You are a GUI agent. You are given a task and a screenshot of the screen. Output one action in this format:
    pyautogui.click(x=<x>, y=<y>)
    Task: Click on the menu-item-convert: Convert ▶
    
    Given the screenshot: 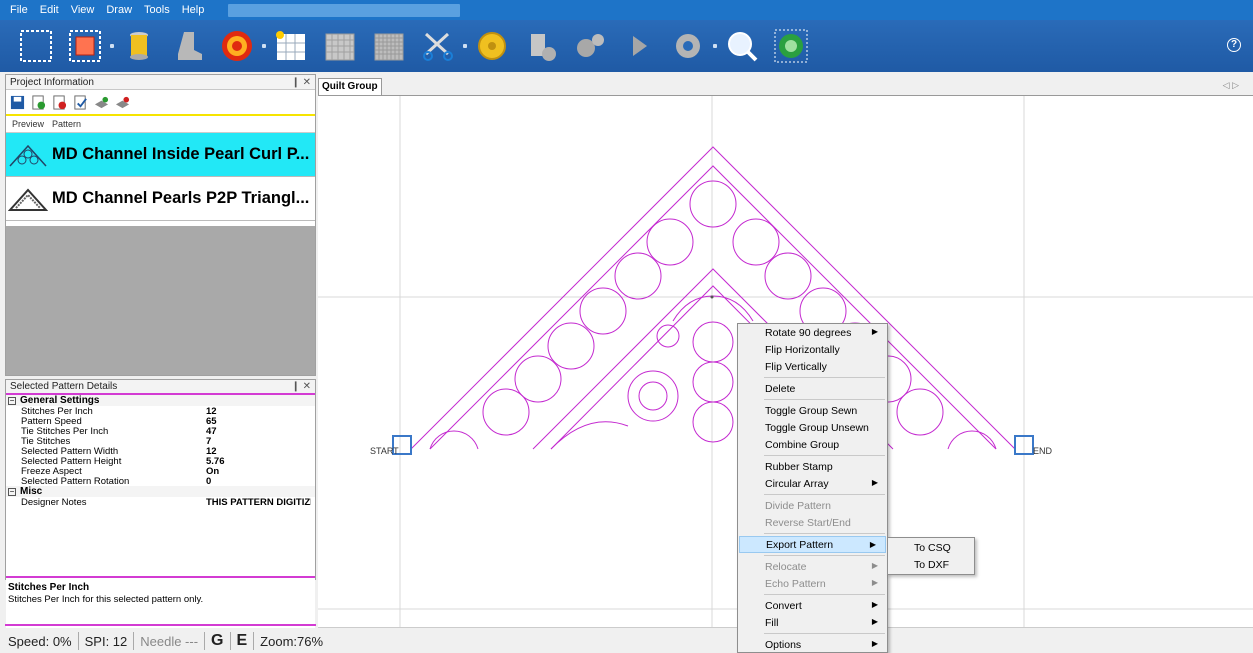 What is the action you would take?
    pyautogui.click(x=812, y=605)
    